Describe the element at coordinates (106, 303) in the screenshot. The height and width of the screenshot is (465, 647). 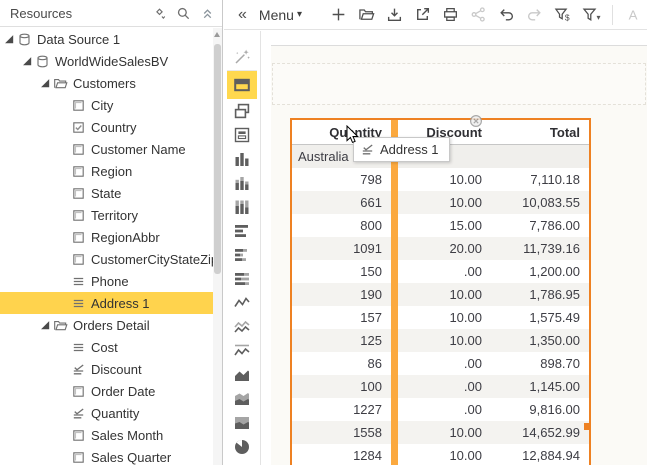
I see `tree-item-address-1: Address 1` at that location.